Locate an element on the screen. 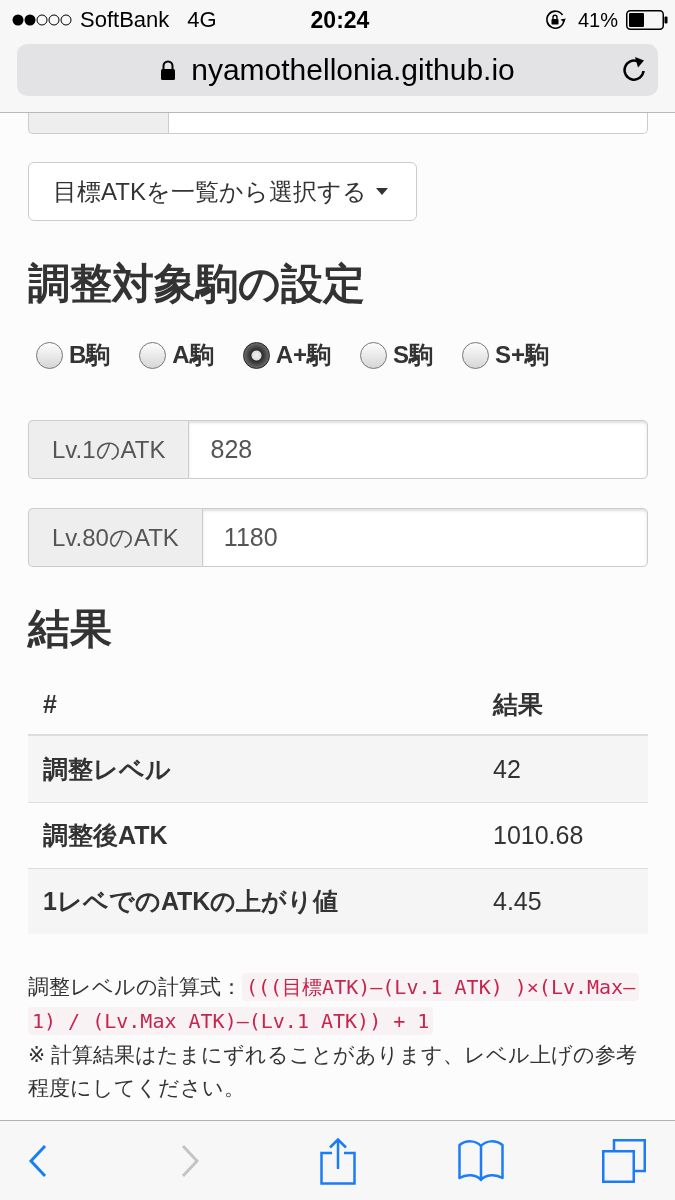 The height and width of the screenshot is (1200, 675). share-icon is located at coordinates (338, 1160).